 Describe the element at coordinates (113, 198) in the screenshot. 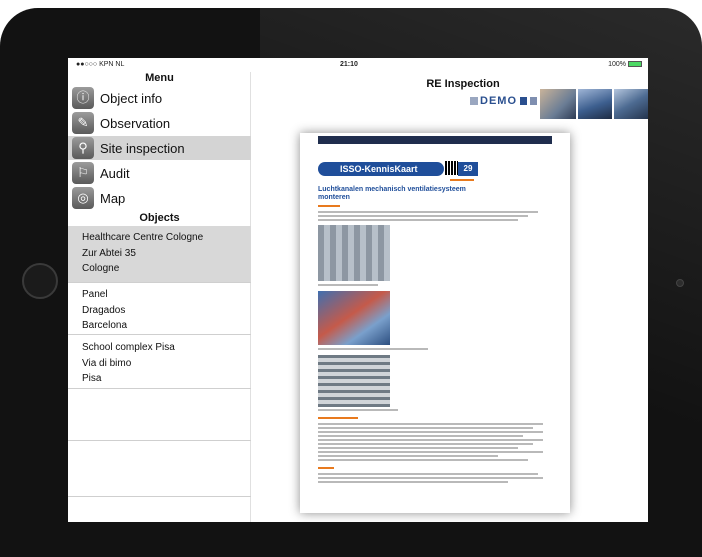

I see `menu-item-label: Map` at that location.